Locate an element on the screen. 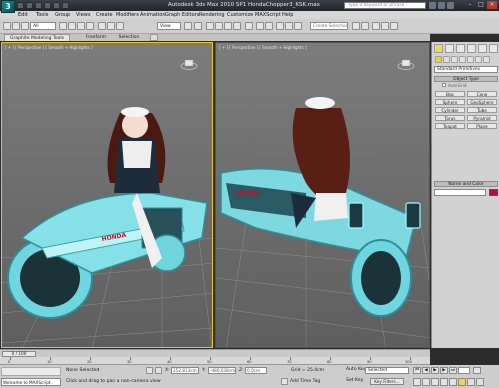 The image size is (499, 388). y-coordinate-field: -480.638cm is located at coordinates (222, 370).